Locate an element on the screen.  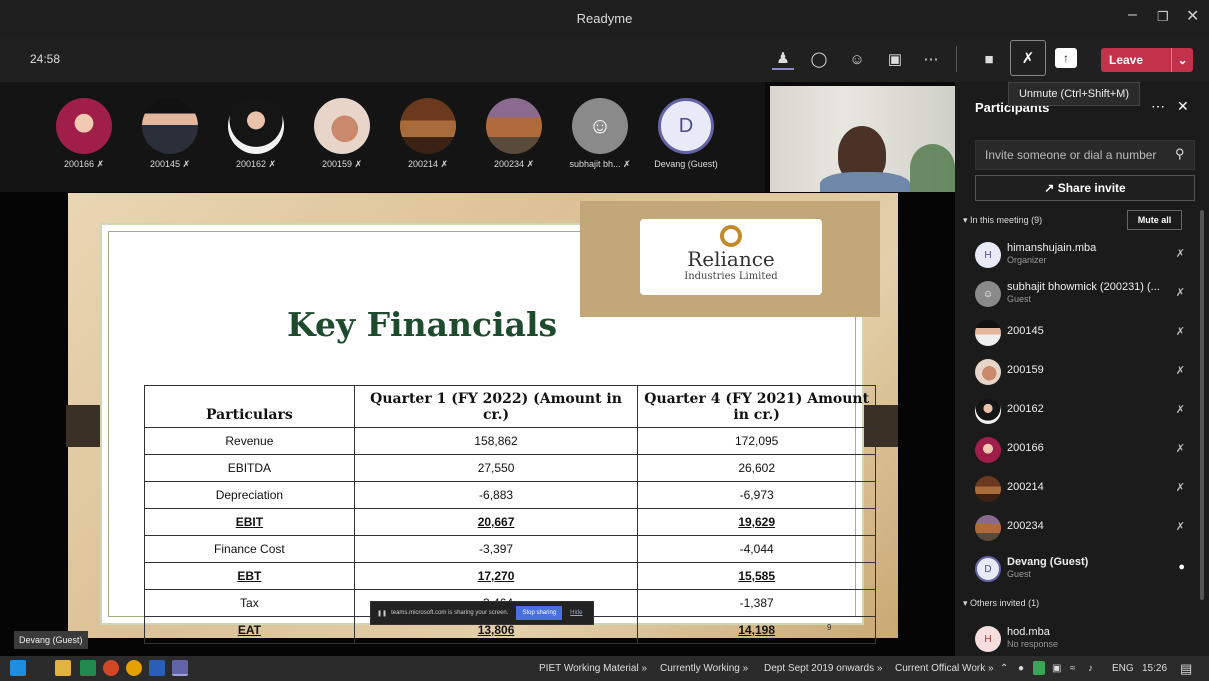
participants-icon: ♟ is located at coordinates (783, 59).